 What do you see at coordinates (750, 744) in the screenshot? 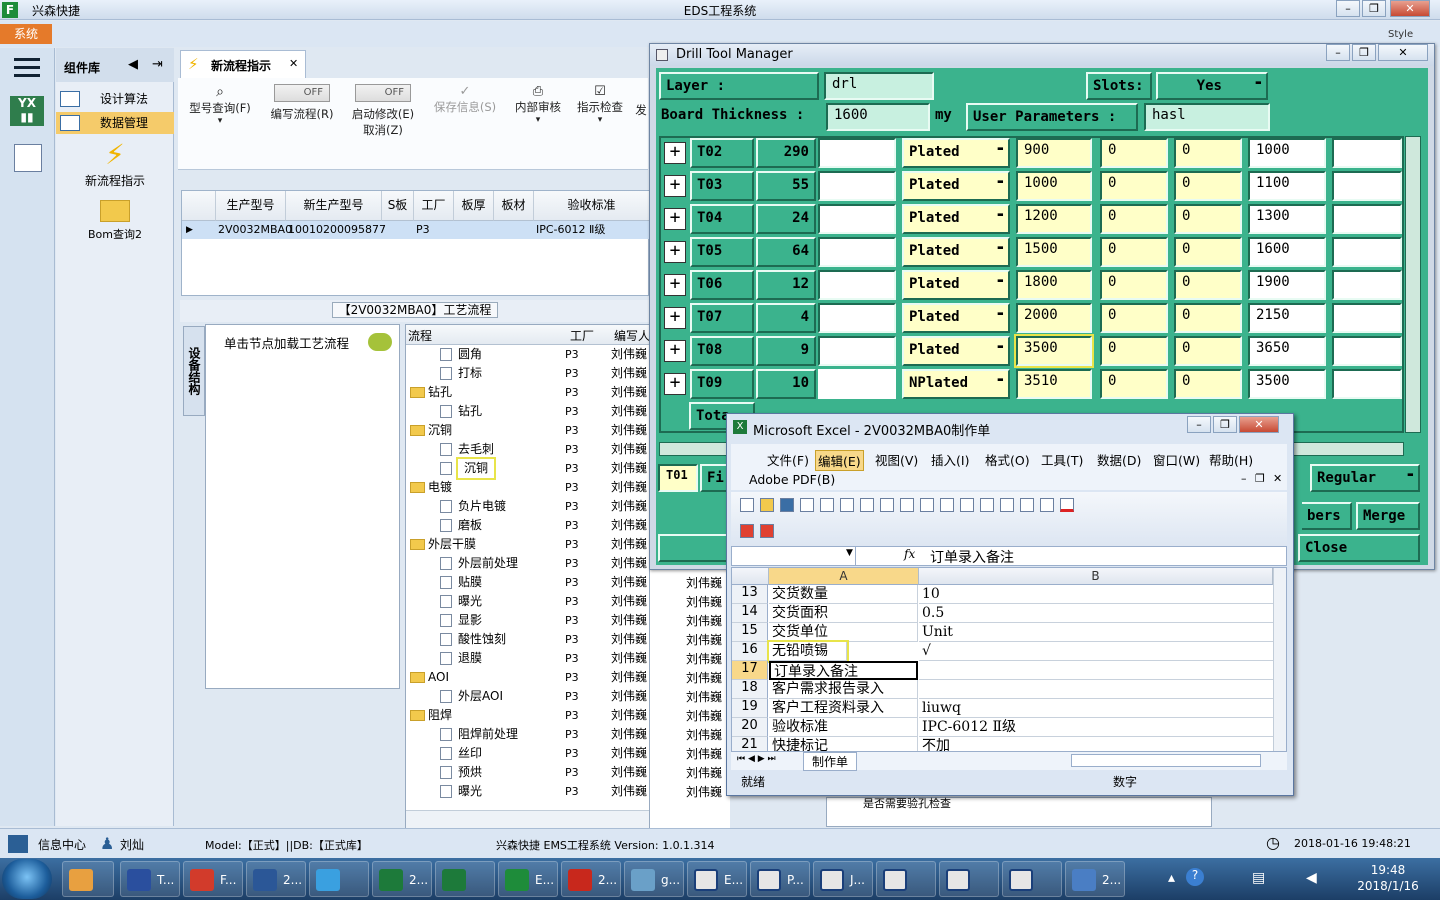
I see `row-number: 21` at bounding box center [750, 744].